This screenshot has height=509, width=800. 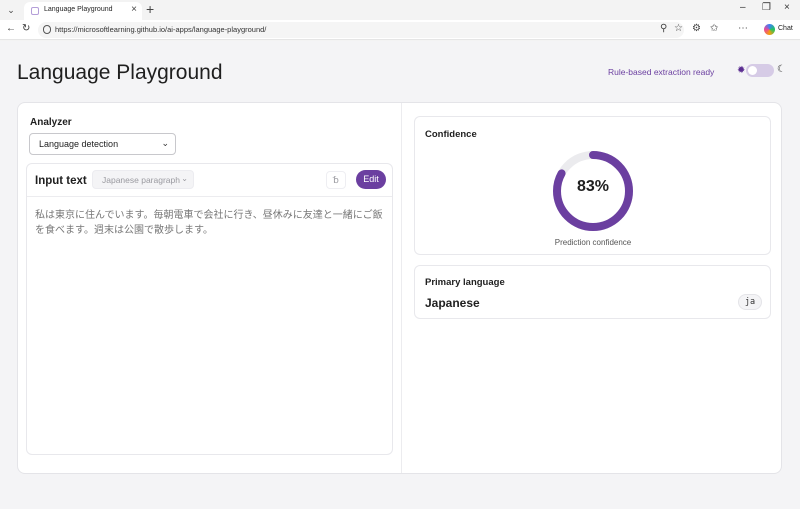 I want to click on reload-icon: ↻, so click(x=26, y=28).